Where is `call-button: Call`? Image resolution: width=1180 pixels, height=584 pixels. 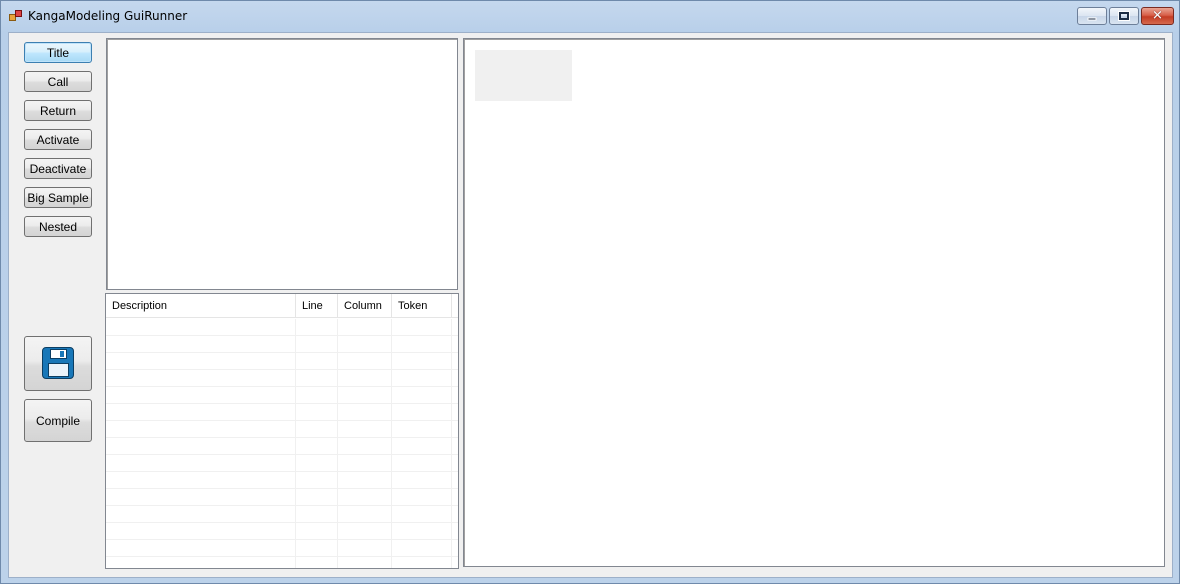
call-button: Call is located at coordinates (58, 81).